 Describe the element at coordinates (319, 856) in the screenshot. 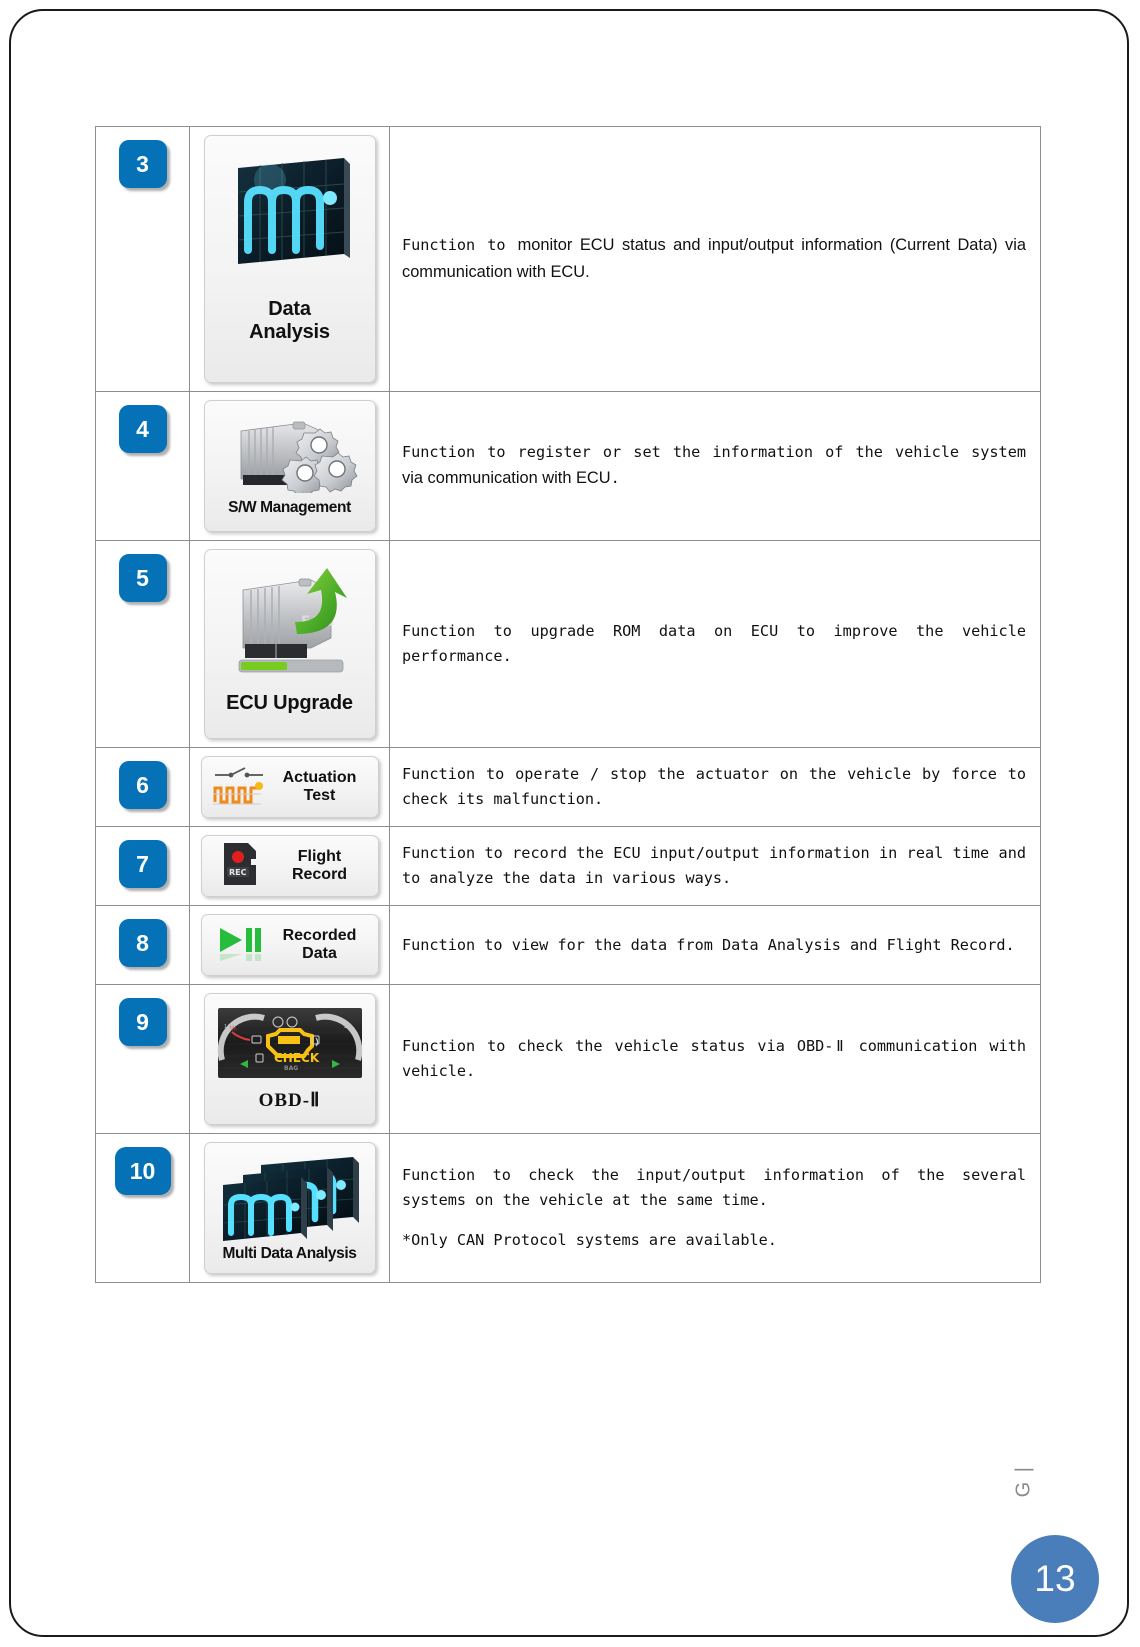

I see `tile-label-line1: Flight` at that location.